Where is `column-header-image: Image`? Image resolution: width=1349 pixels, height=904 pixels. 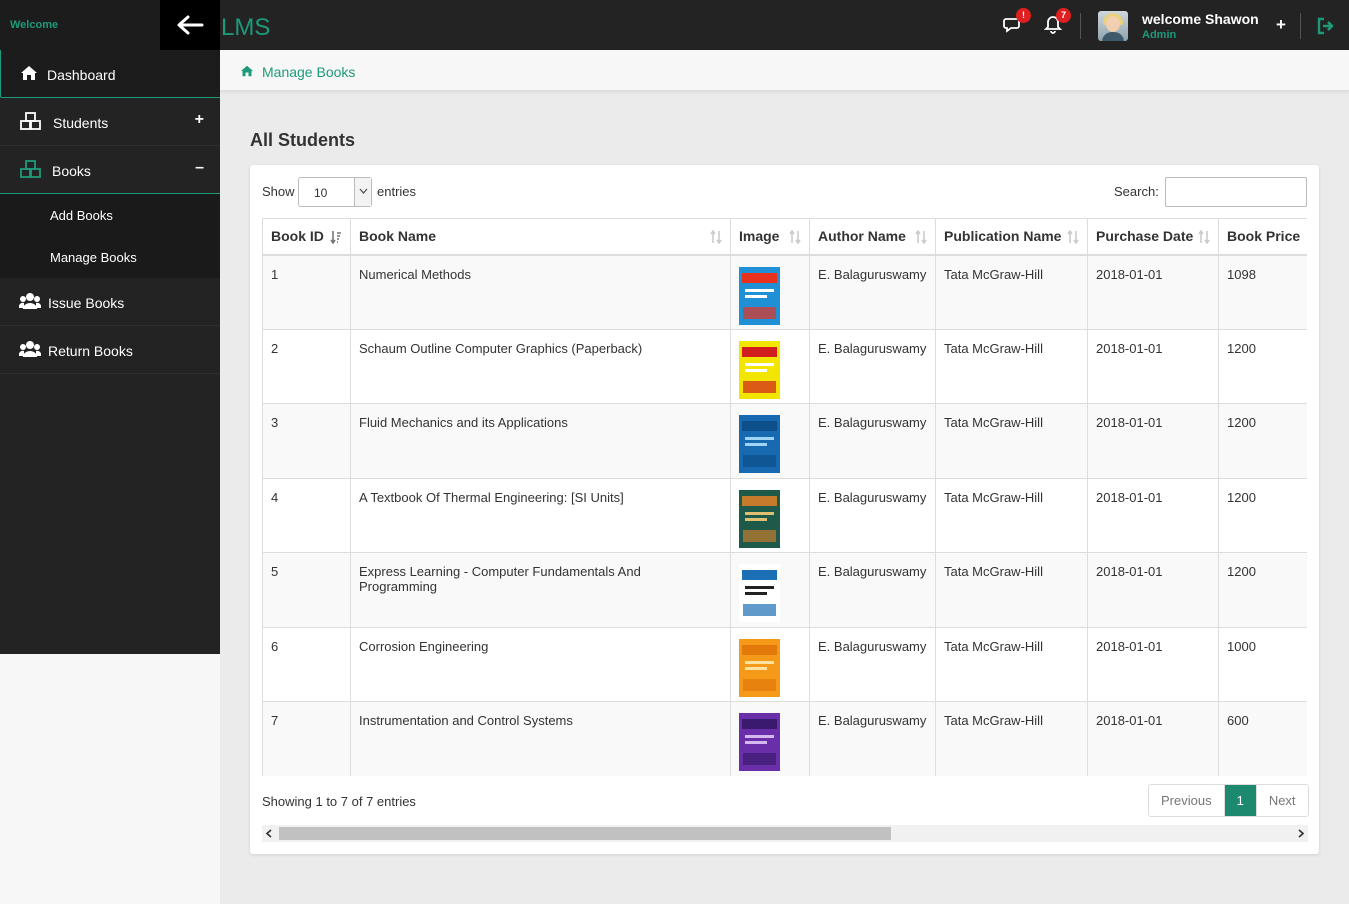
column-header-image: Image is located at coordinates (770, 237).